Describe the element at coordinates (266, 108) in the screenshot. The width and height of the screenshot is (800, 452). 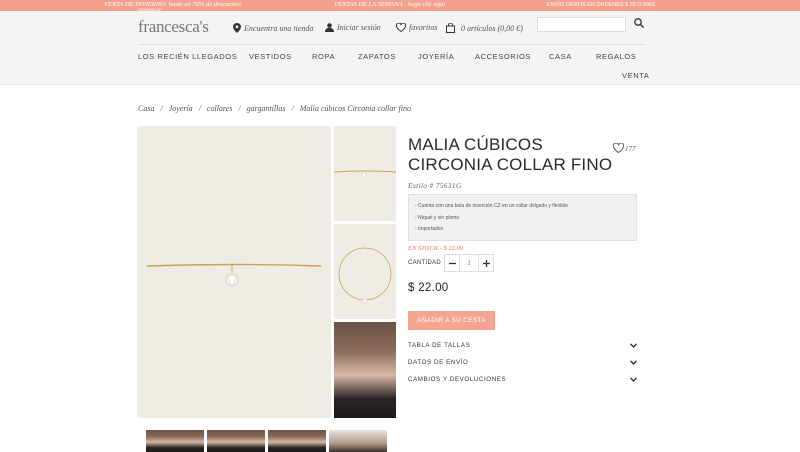
I see `breadcrumb-chokers: gargantillas` at that location.